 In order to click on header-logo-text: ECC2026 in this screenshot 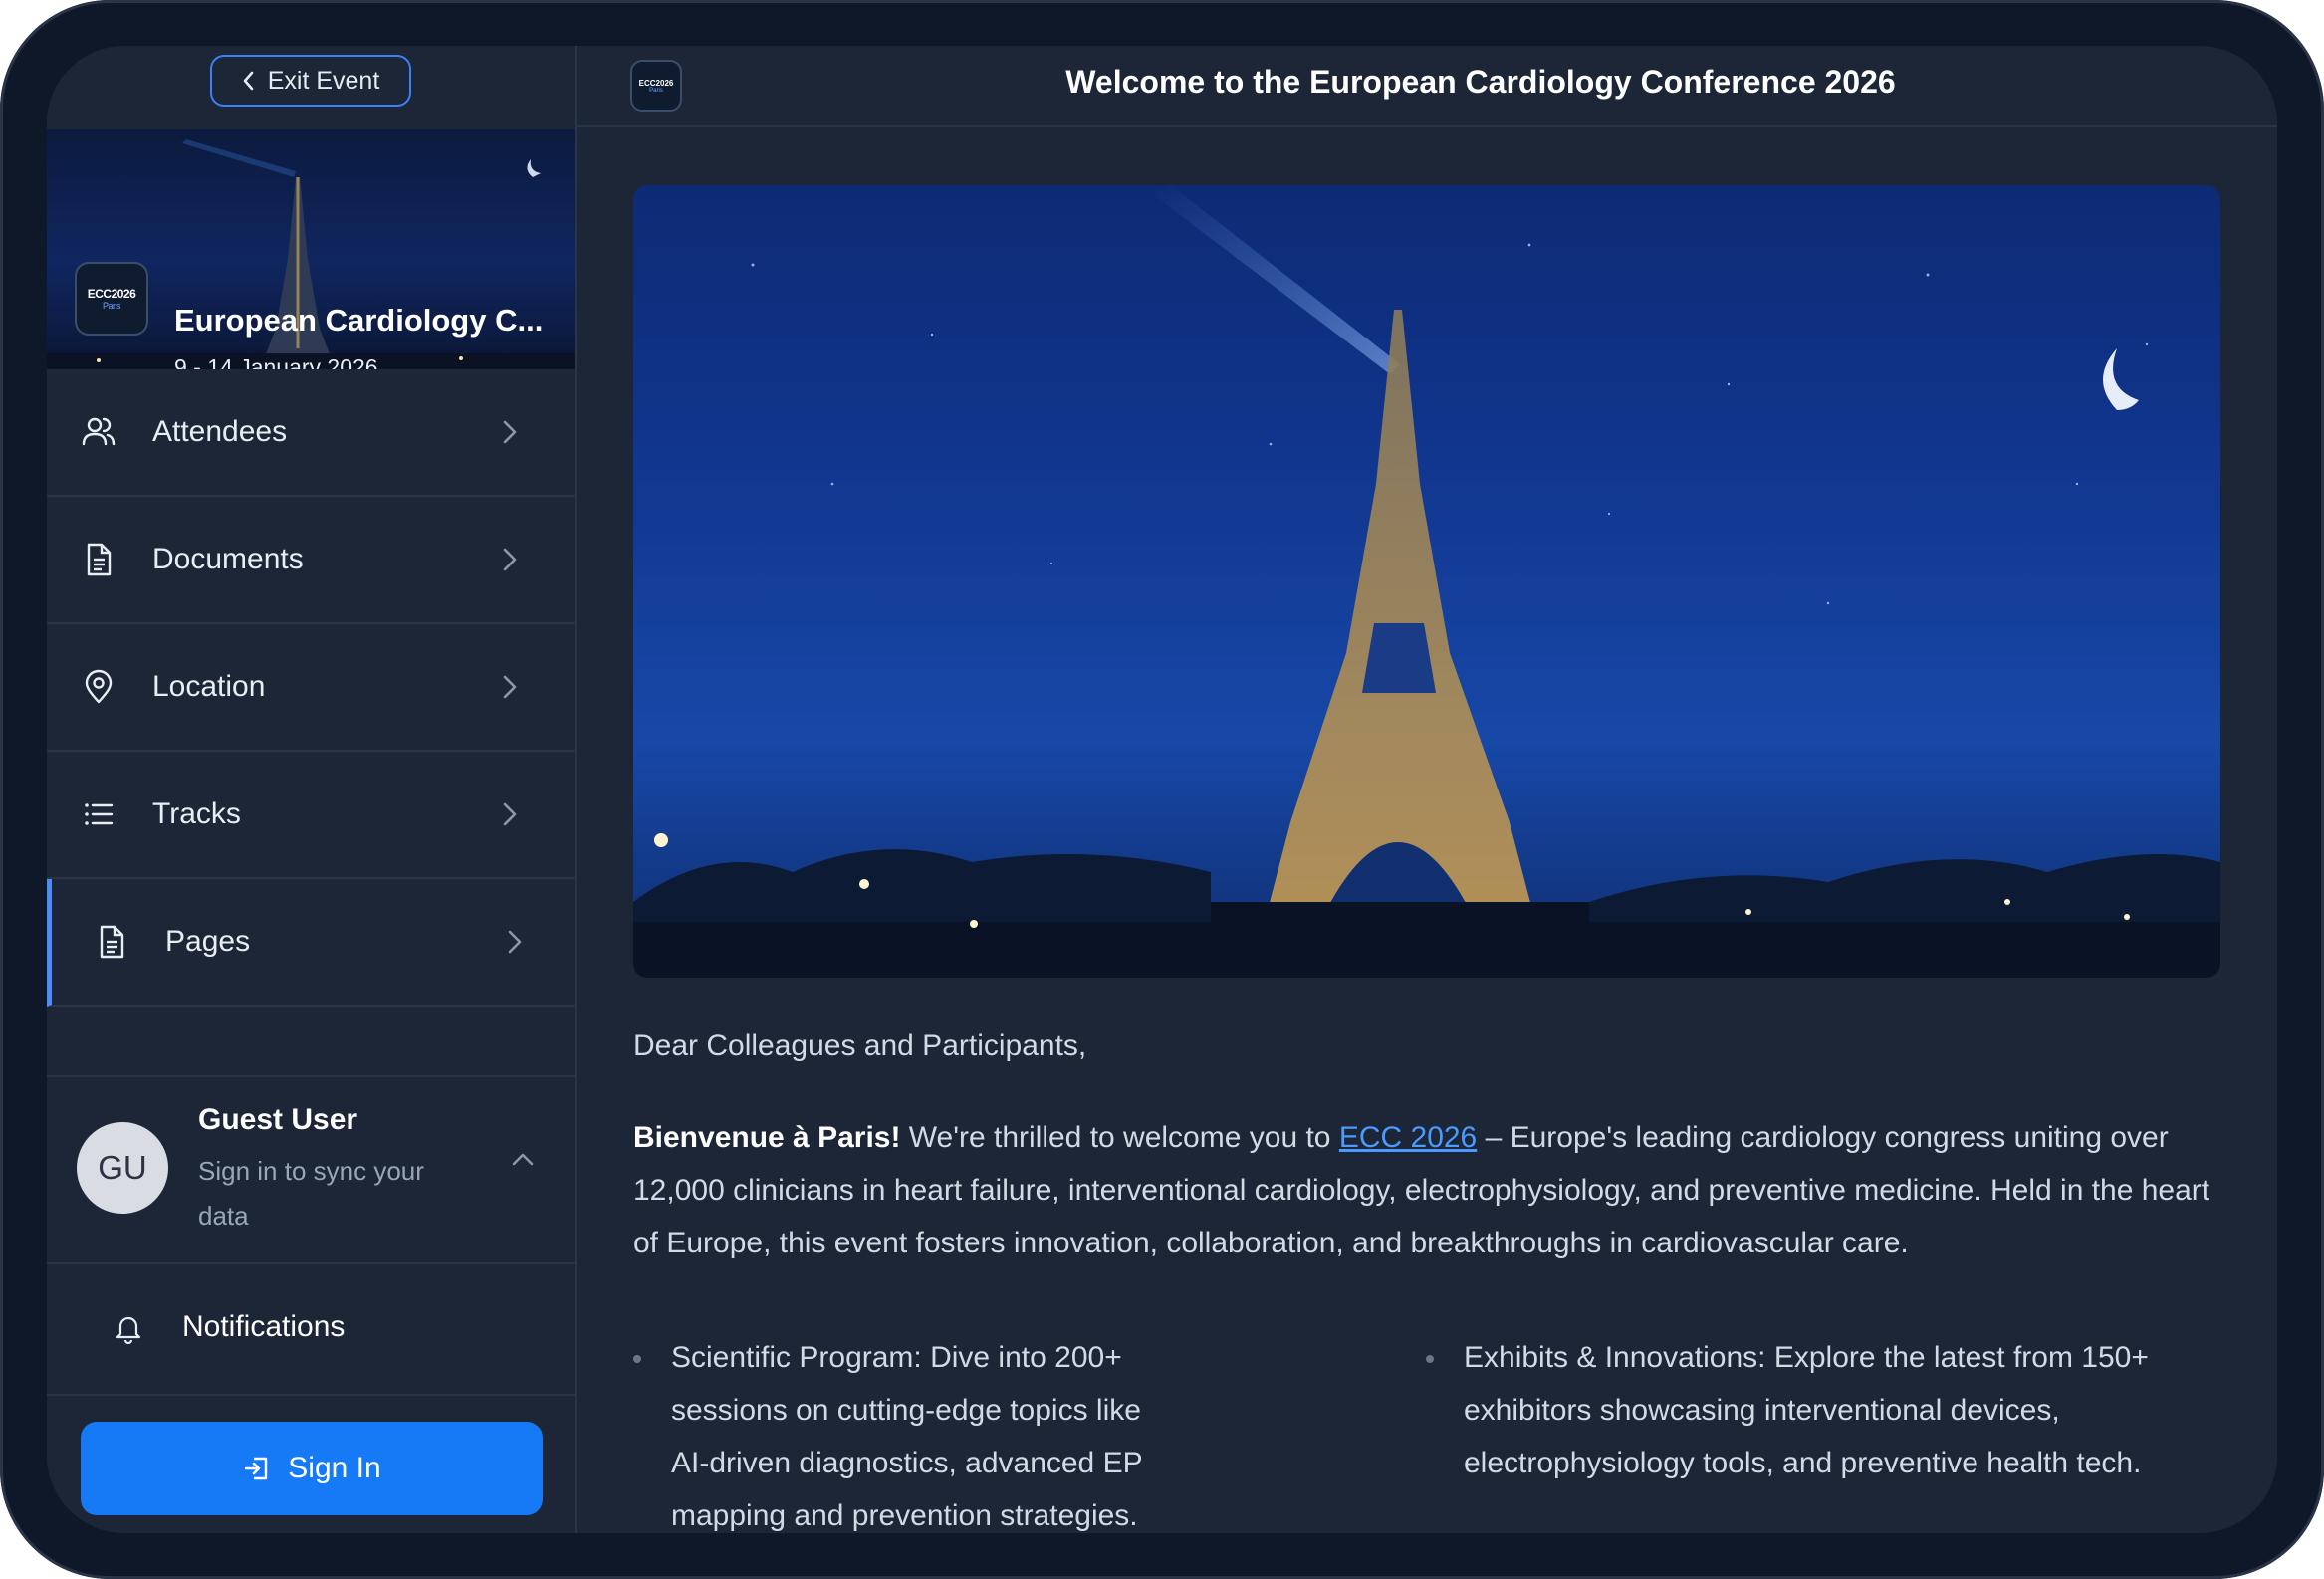, I will do `click(656, 83)`.